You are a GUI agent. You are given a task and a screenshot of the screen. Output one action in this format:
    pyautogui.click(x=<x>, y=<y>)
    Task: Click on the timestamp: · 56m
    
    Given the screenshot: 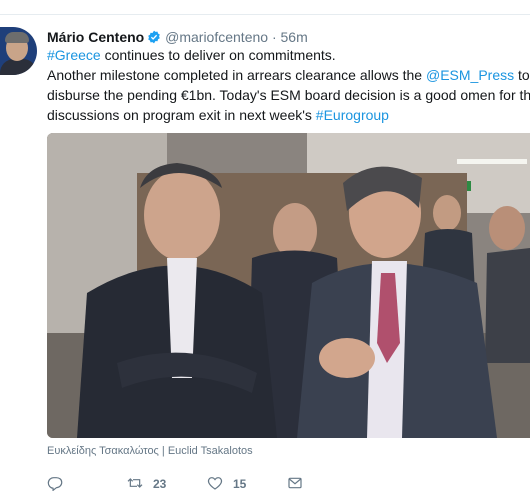 What is the action you would take?
    pyautogui.click(x=290, y=37)
    